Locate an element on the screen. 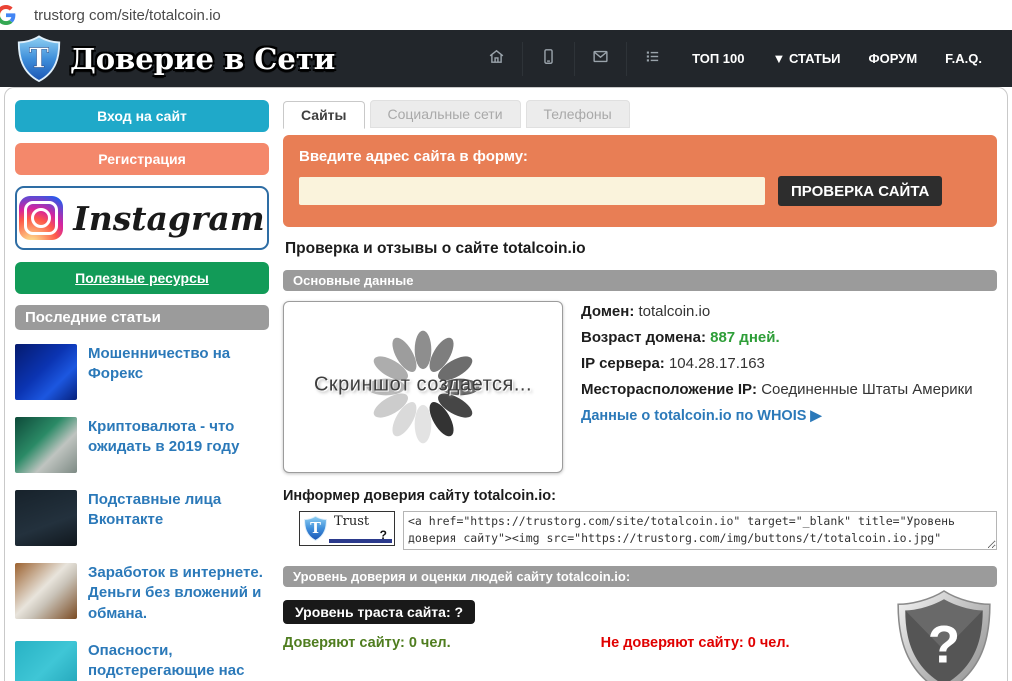  instagram-banner: Instagram is located at coordinates (142, 218).